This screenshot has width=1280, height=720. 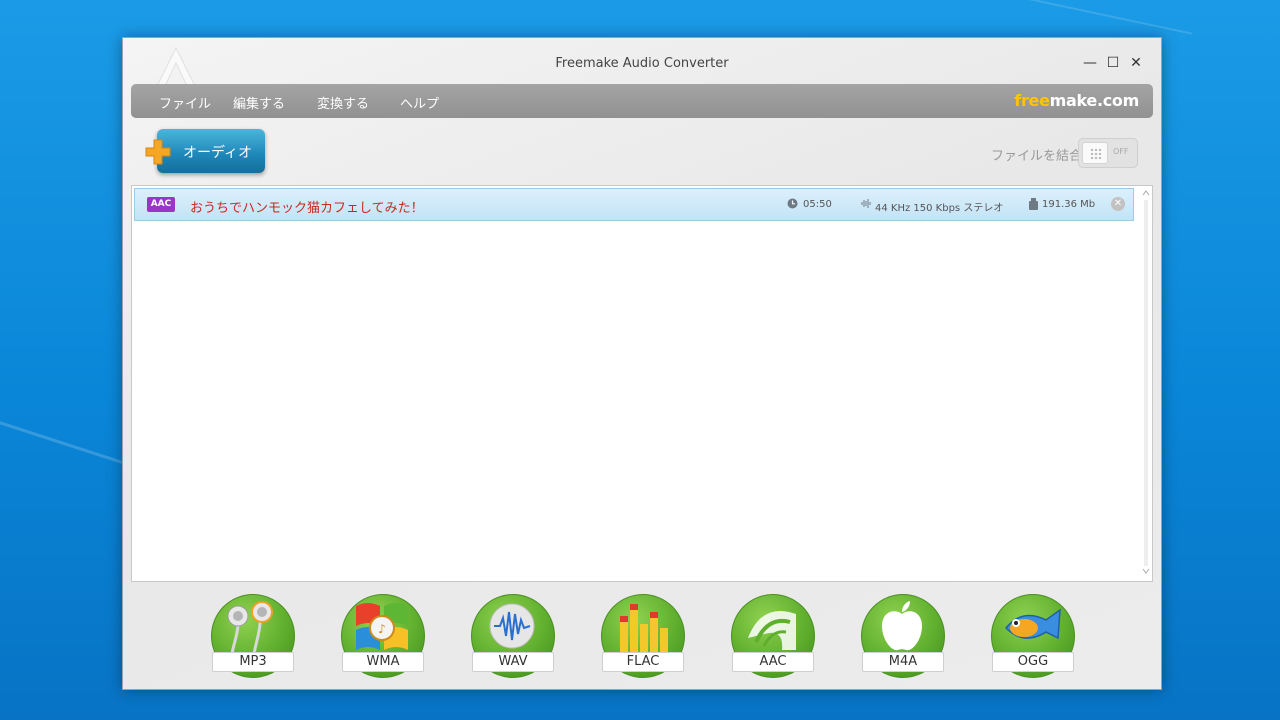 I want to click on format-label: FLAC, so click(x=643, y=662).